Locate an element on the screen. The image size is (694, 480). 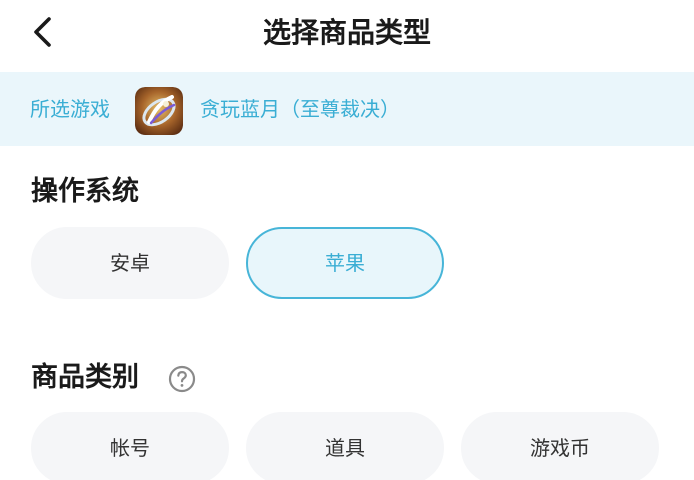
header: 选择商品类型 is located at coordinates (347, 34).